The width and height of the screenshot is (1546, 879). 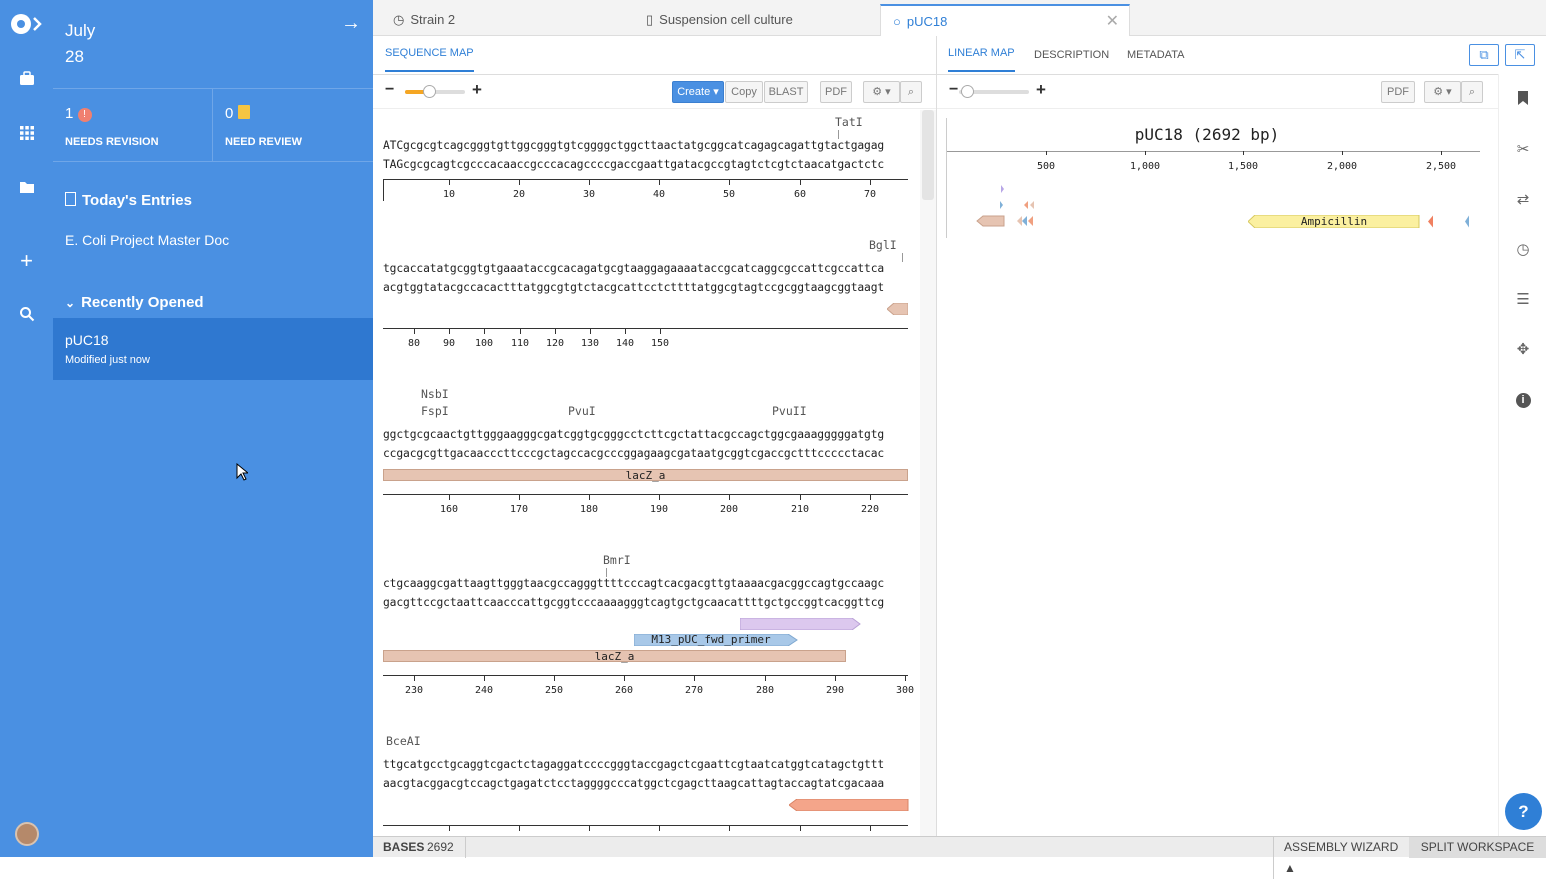 What do you see at coordinates (1340, 858) in the screenshot?
I see `assembly-wizard-button: ASSEMBLY WIZARD ▲` at bounding box center [1340, 858].